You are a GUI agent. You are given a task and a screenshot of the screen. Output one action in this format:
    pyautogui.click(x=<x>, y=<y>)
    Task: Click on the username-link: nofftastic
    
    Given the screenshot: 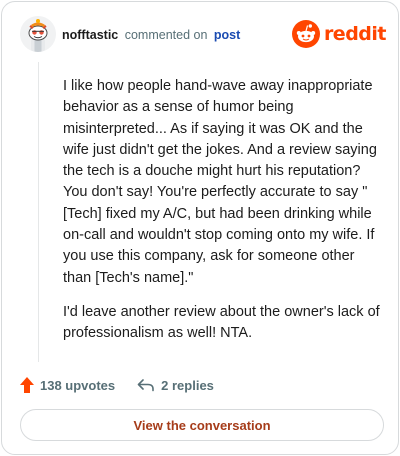 What is the action you would take?
    pyautogui.click(x=90, y=35)
    